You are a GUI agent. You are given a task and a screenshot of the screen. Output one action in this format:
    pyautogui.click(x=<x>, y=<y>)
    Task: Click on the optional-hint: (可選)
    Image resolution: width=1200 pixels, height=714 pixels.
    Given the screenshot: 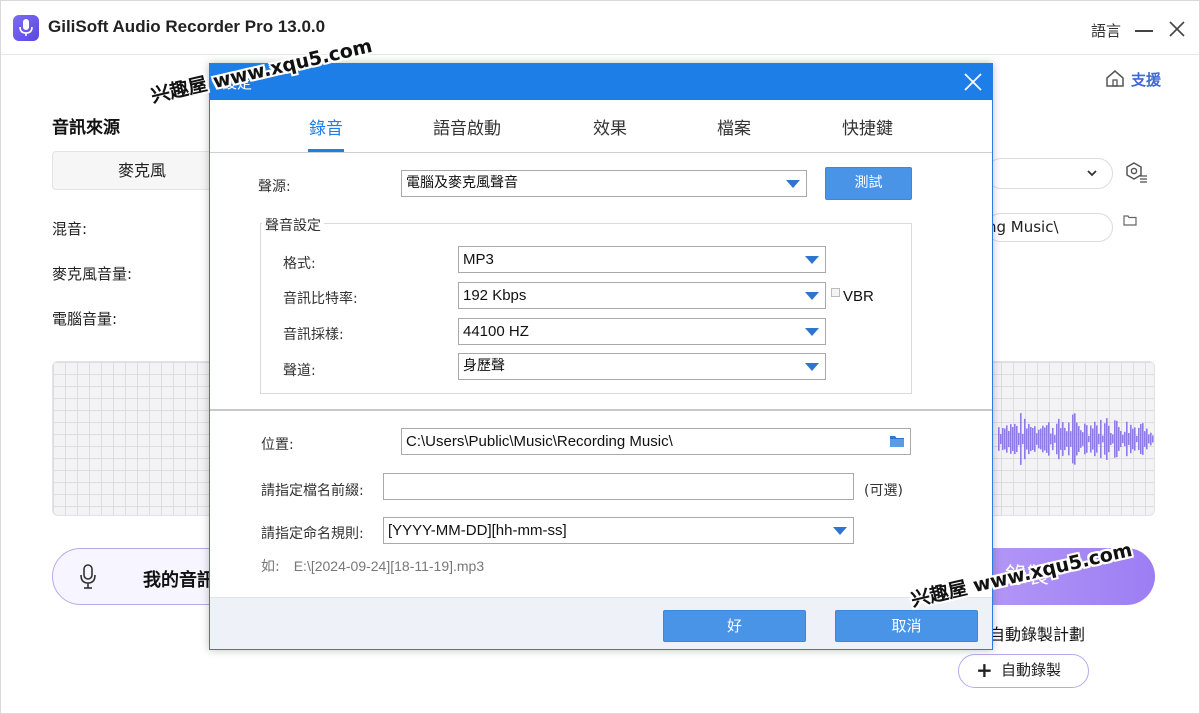 What is the action you would take?
    pyautogui.click(x=883, y=491)
    